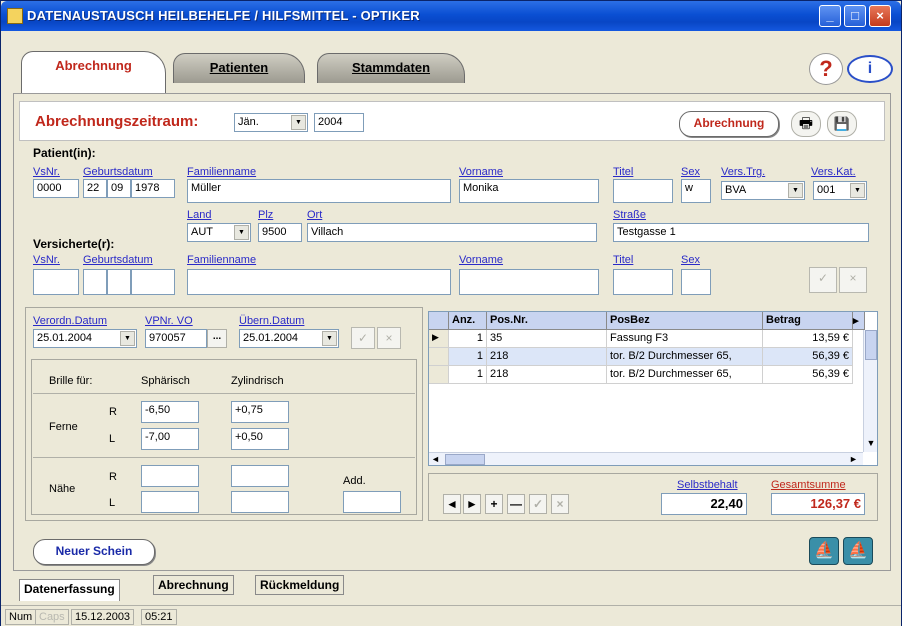 The image size is (902, 626). I want to click on cell-anz: 1, so click(468, 339).